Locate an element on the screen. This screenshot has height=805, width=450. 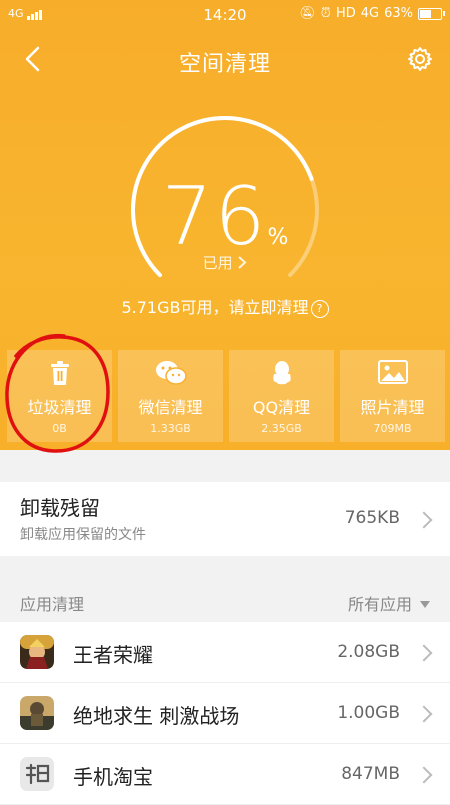
app-row: 王者荣耀 2.08GB is located at coordinates (225, 652).